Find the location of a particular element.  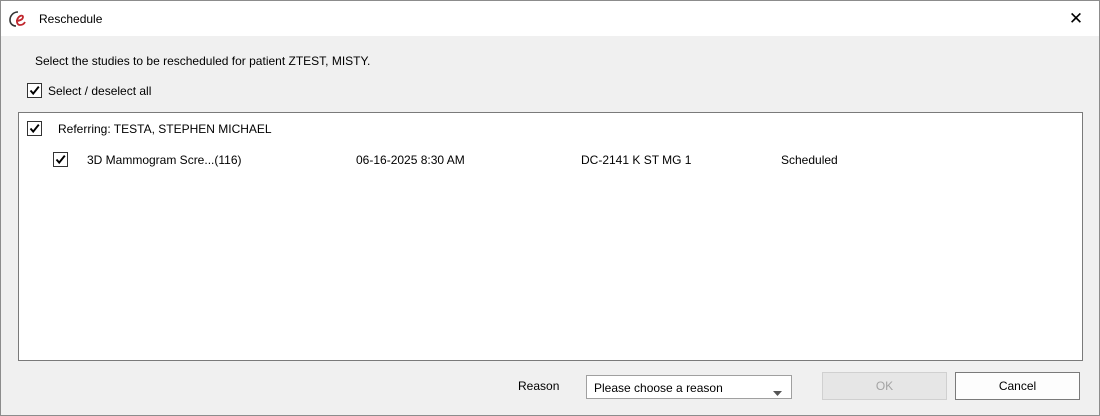

reason-dropdown: Please choose a reason is located at coordinates (689, 387).